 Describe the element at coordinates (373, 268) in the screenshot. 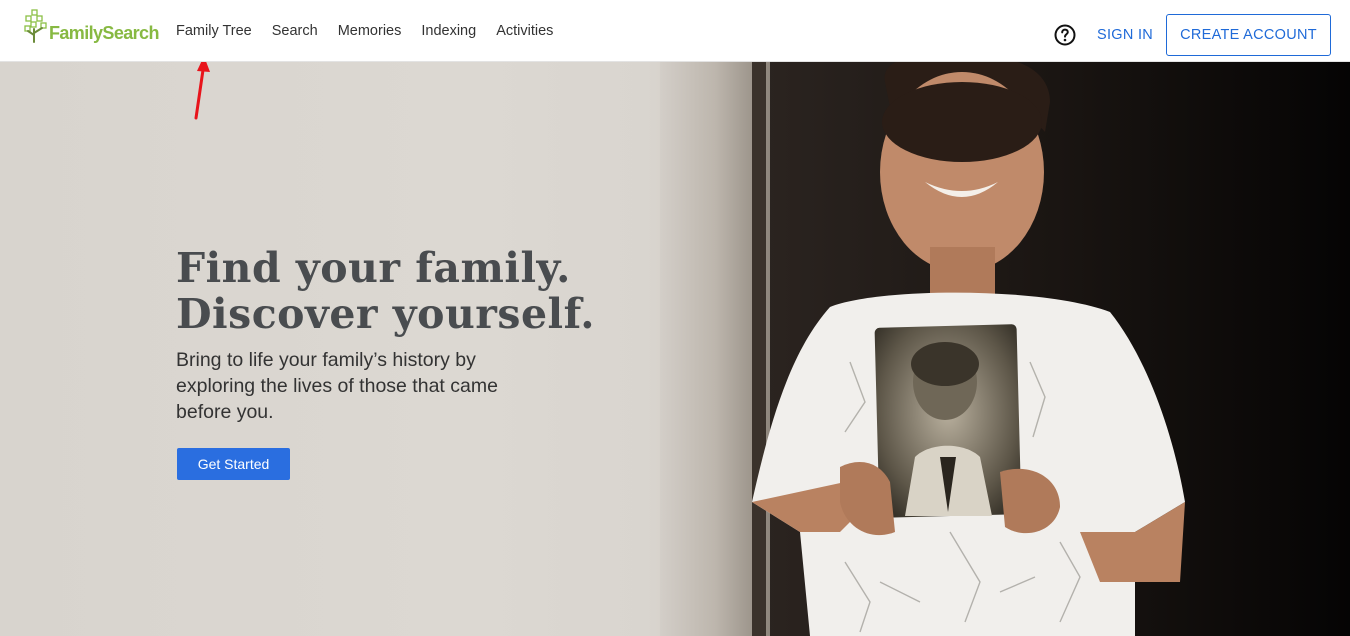

I see `headline-line-1: Find your family.` at that location.